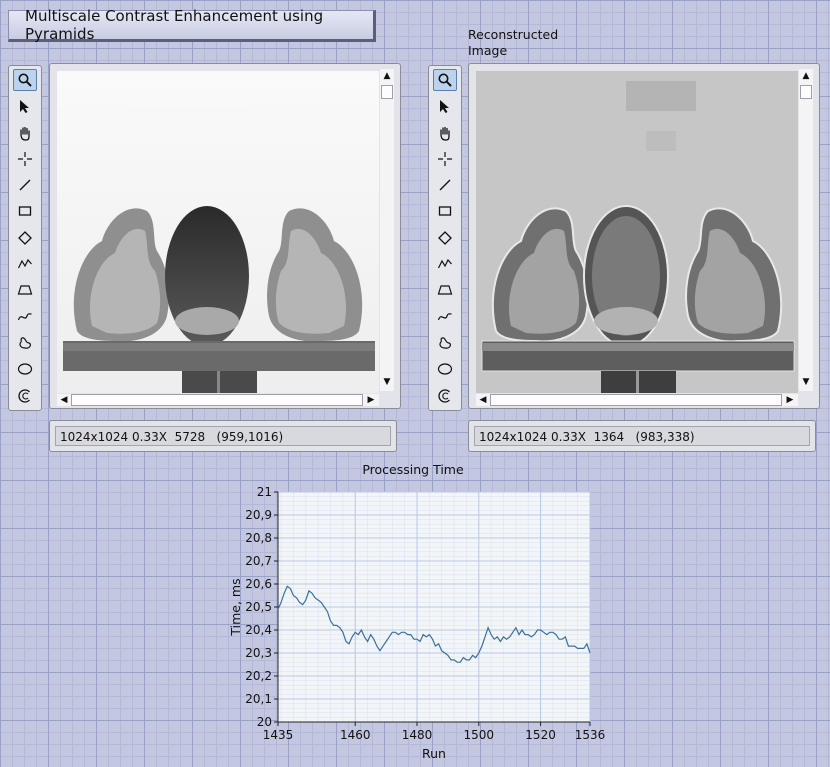  I want to click on reconstructed-image-label: Reconstructed Image, so click(513, 42).